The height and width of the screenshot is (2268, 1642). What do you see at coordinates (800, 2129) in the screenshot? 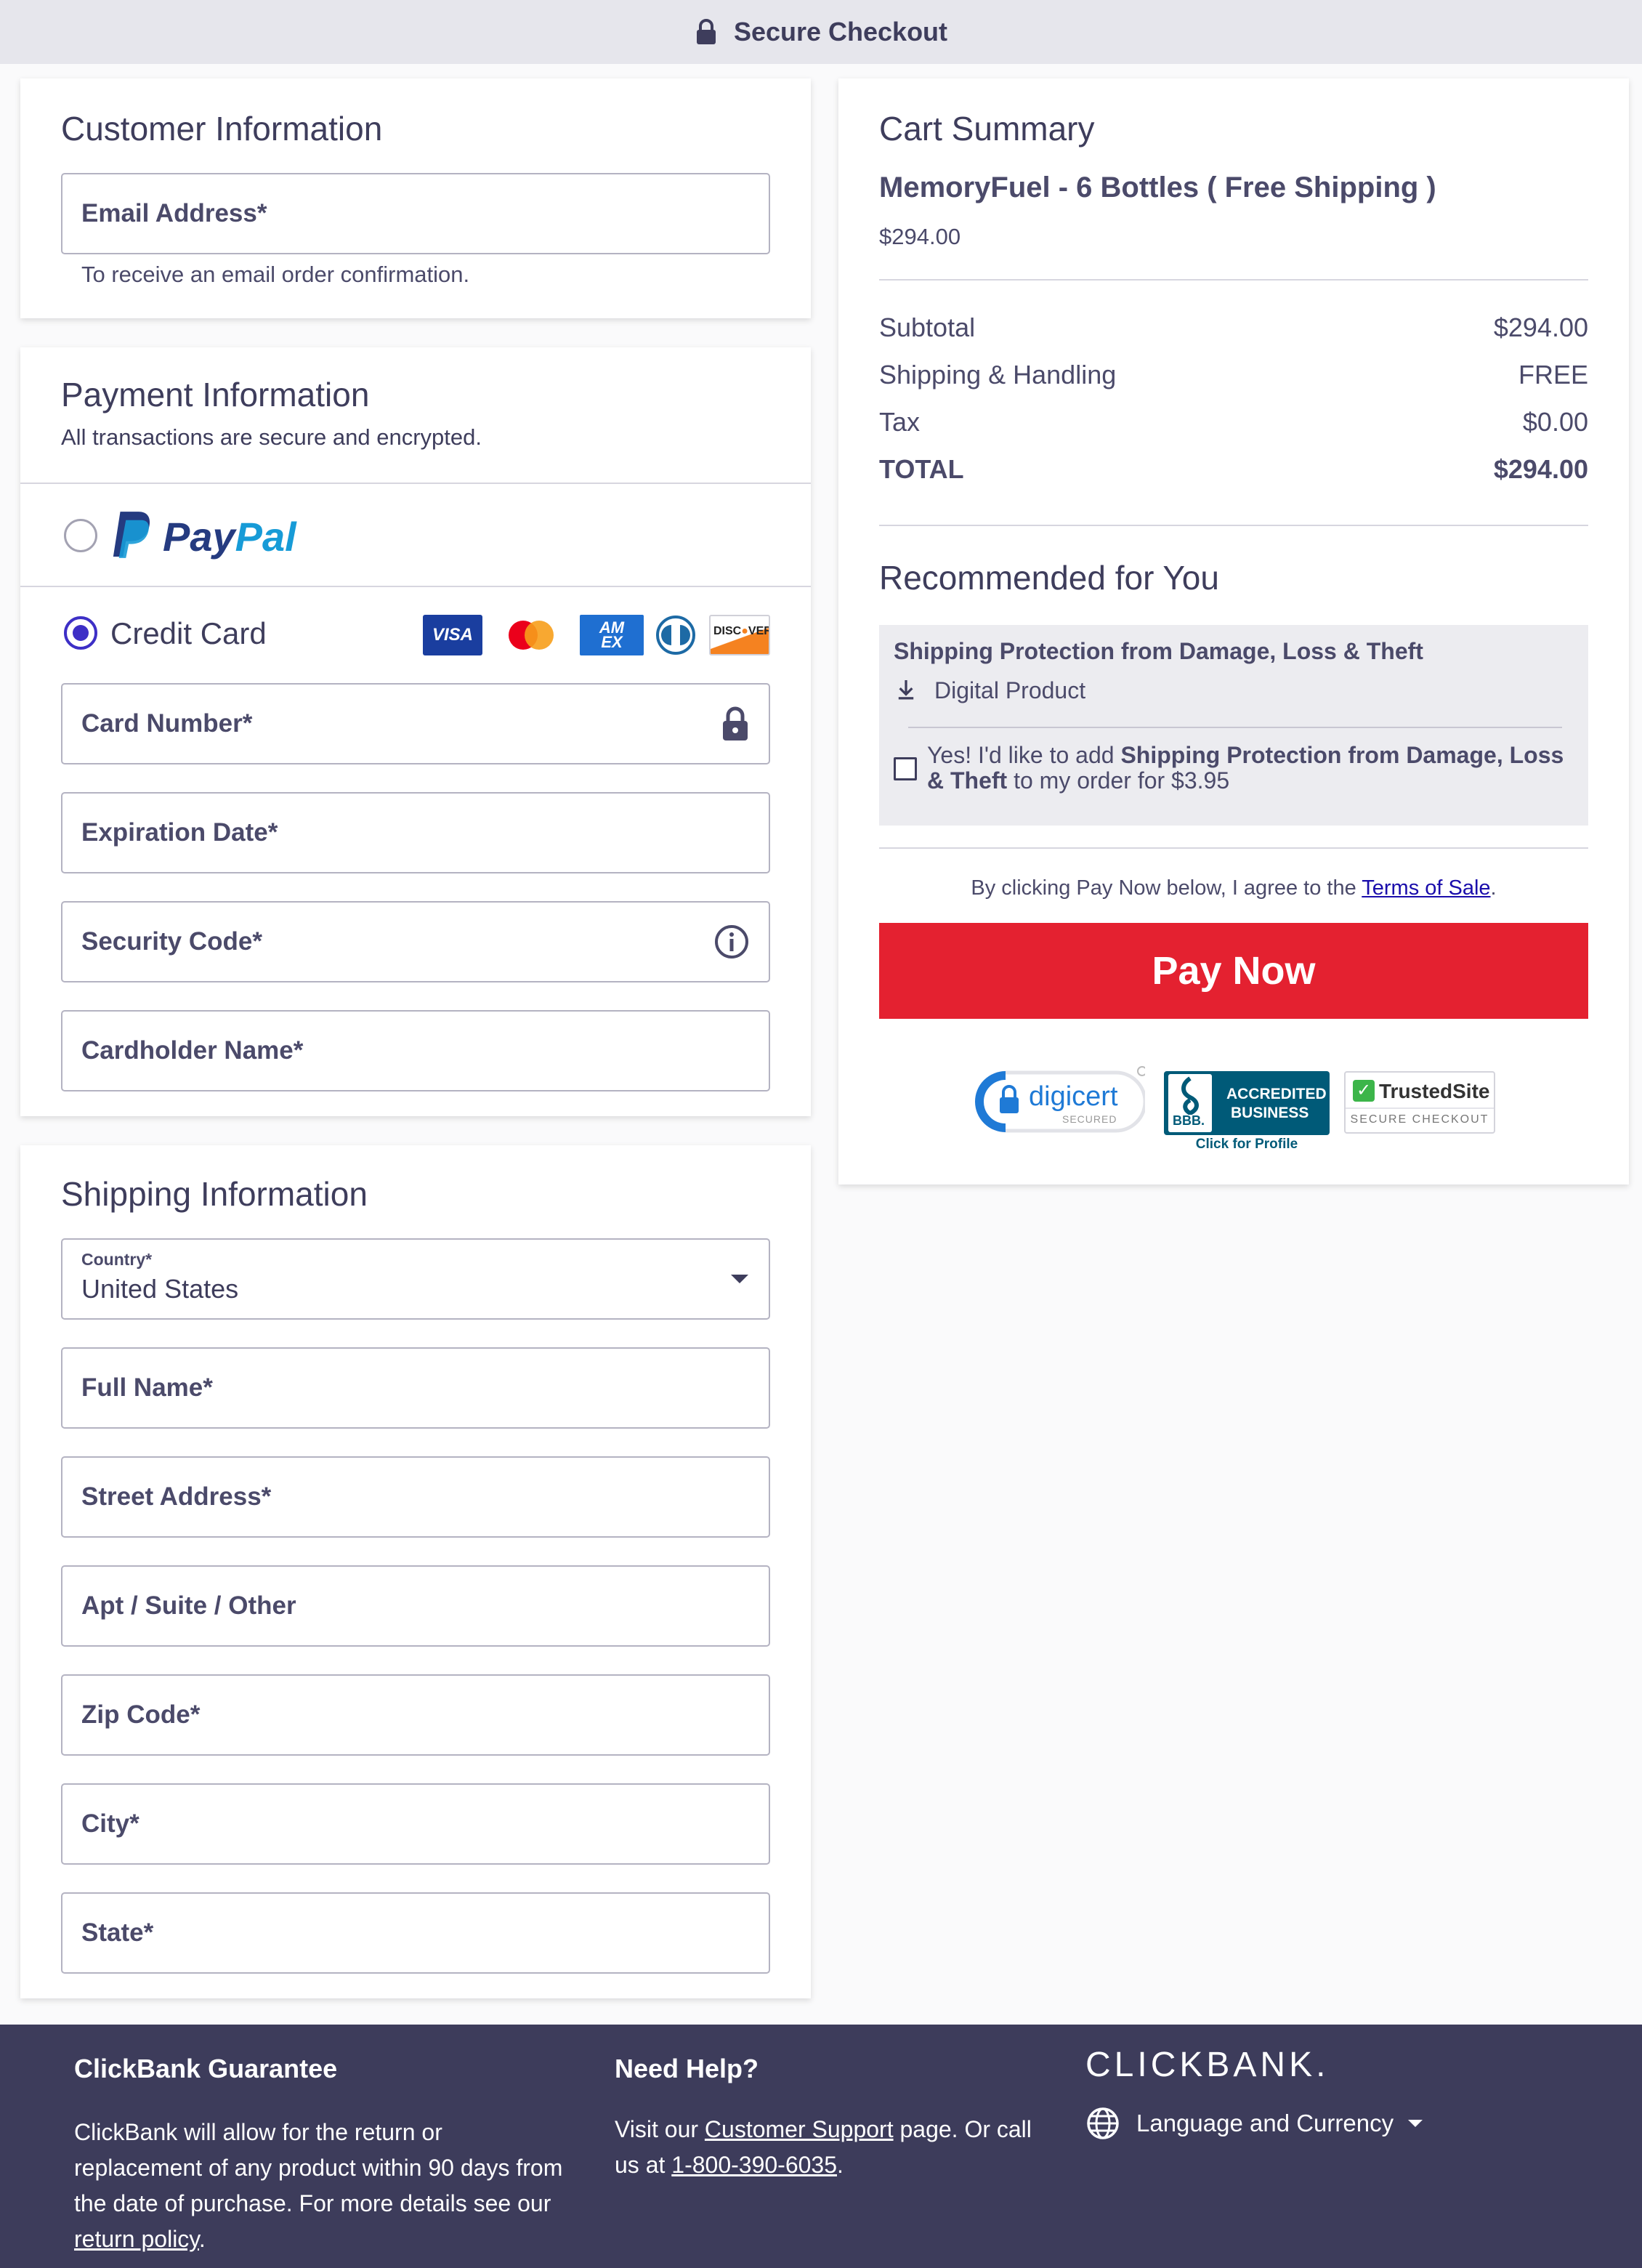
I see `customer-support-link: Customer Support` at bounding box center [800, 2129].